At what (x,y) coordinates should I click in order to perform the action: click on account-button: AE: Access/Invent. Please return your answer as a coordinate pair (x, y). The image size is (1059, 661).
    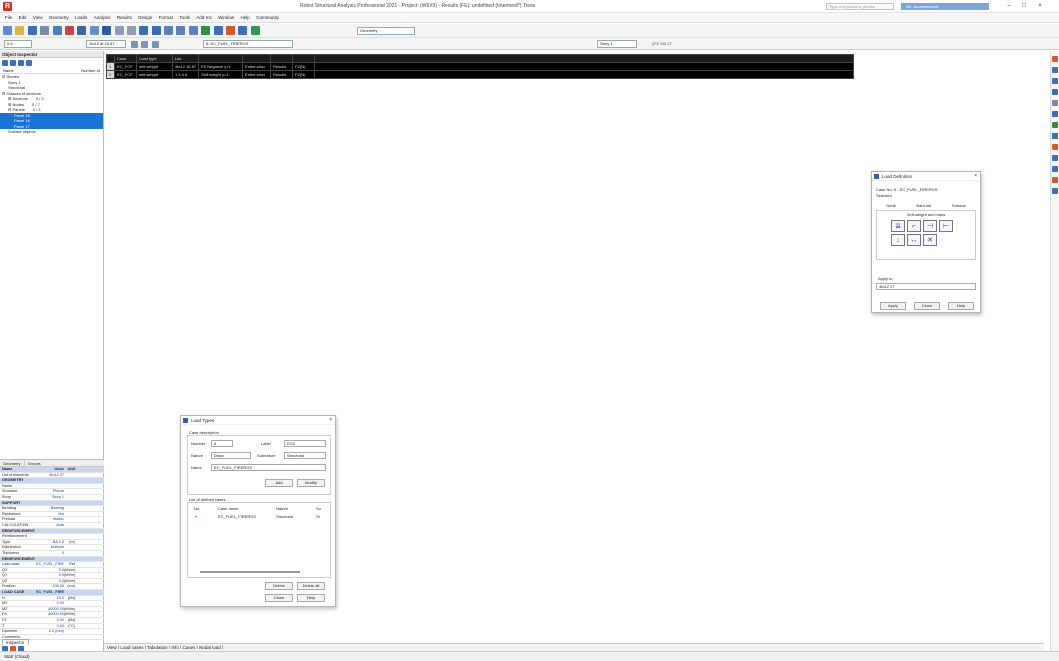
    Looking at the image, I should click on (945, 6).